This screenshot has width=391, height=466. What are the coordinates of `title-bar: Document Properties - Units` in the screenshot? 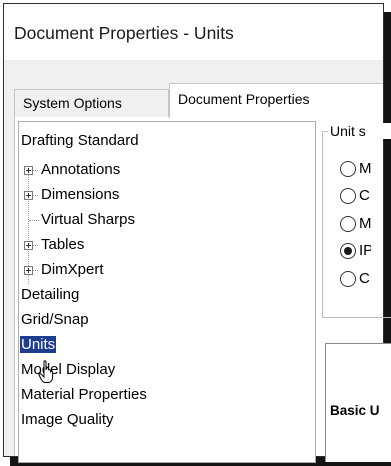 It's located at (193, 32).